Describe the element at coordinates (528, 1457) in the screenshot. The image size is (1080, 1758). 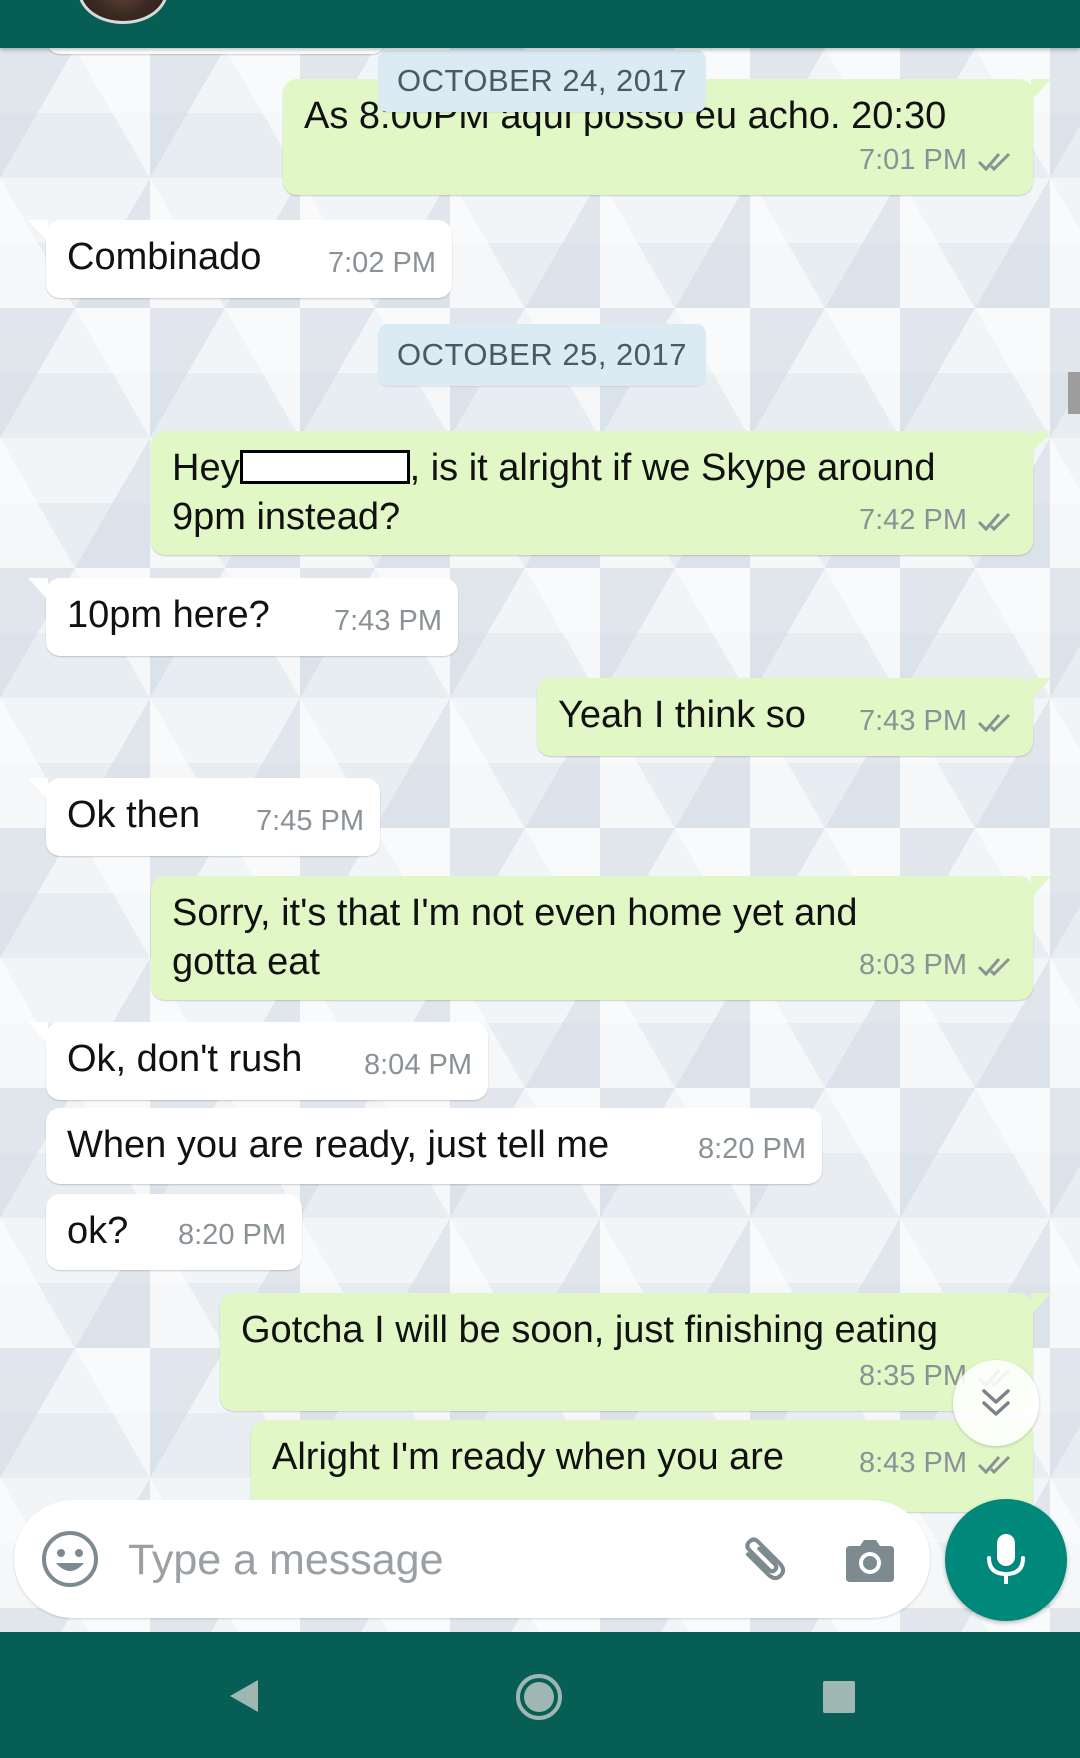
I see `message-text: Alright I'm ready when you are` at that location.